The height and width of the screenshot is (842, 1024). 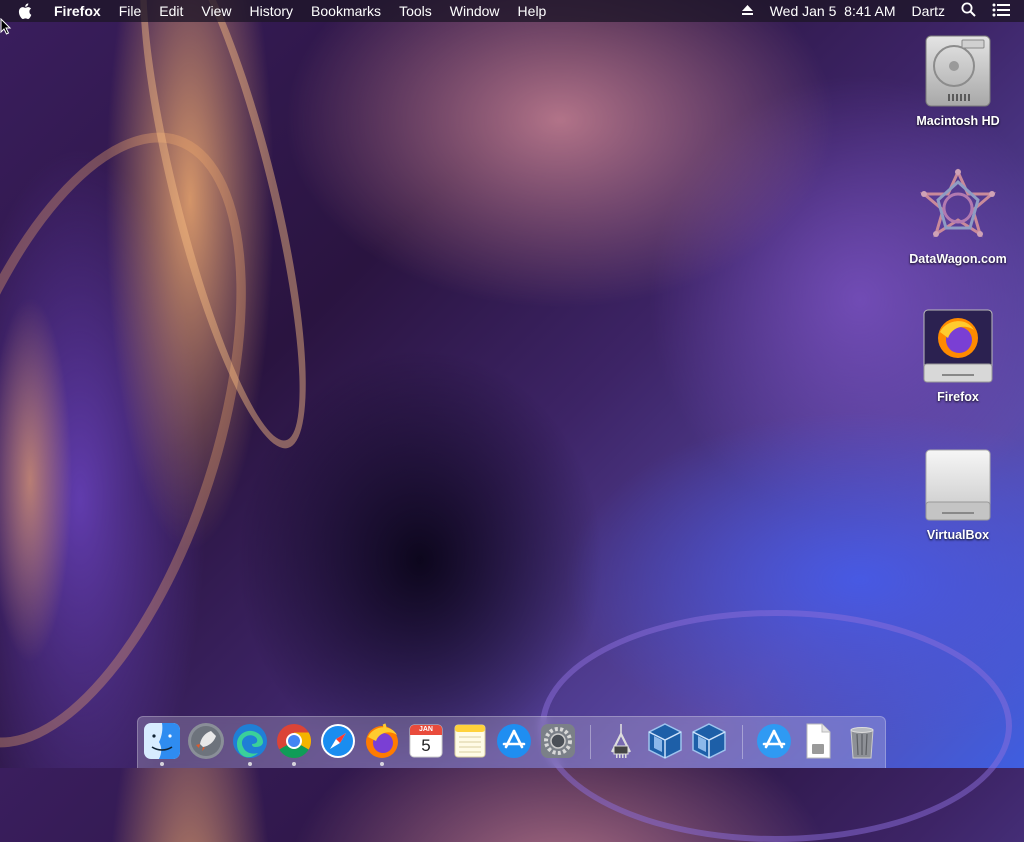 I want to click on calendar-month: JAN, so click(x=425, y=729).